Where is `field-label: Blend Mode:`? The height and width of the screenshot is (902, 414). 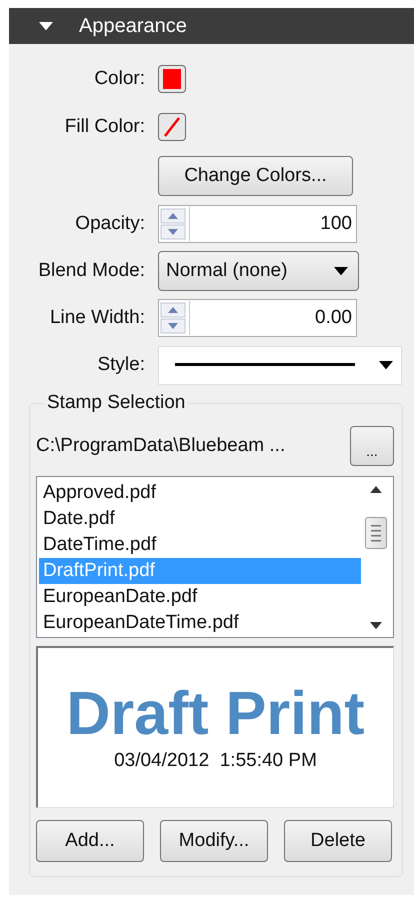
field-label: Blend Mode: is located at coordinates (91, 271).